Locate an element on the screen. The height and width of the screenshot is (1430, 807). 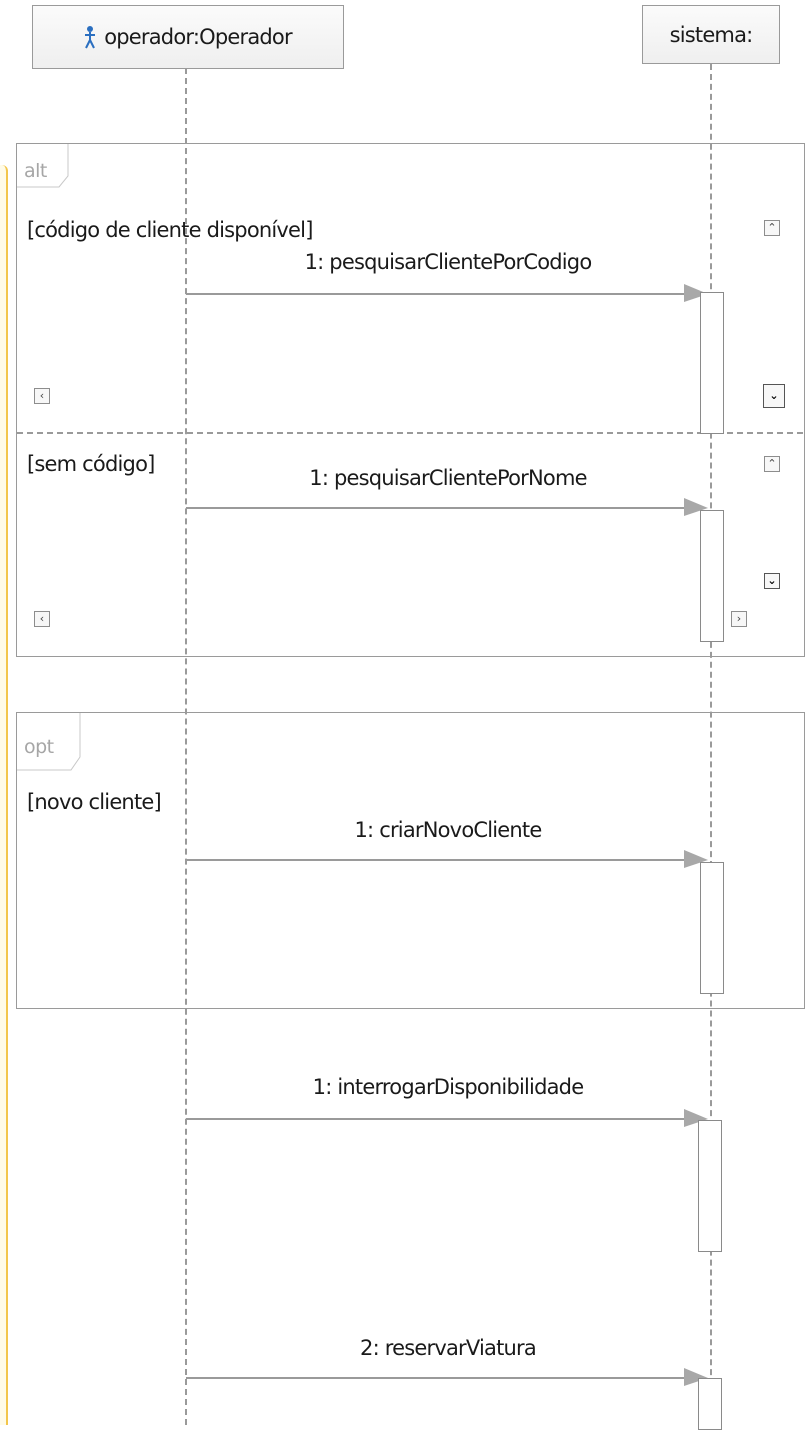
message-label: 1: pesquisarClientePorCodigo is located at coordinates (448, 262).